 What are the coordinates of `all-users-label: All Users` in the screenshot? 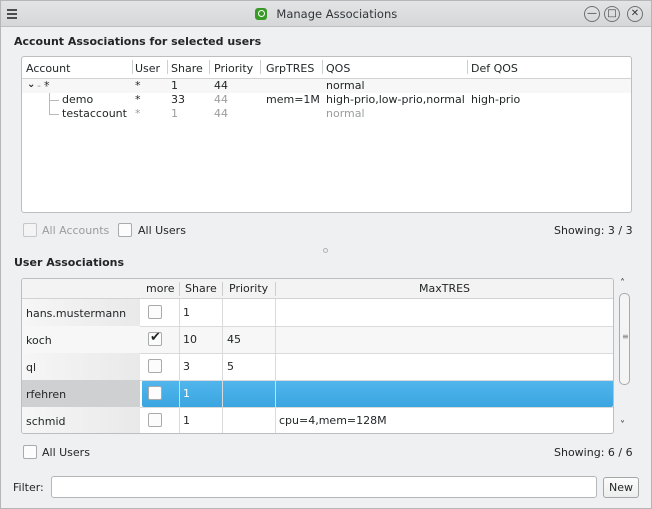 It's located at (66, 452).